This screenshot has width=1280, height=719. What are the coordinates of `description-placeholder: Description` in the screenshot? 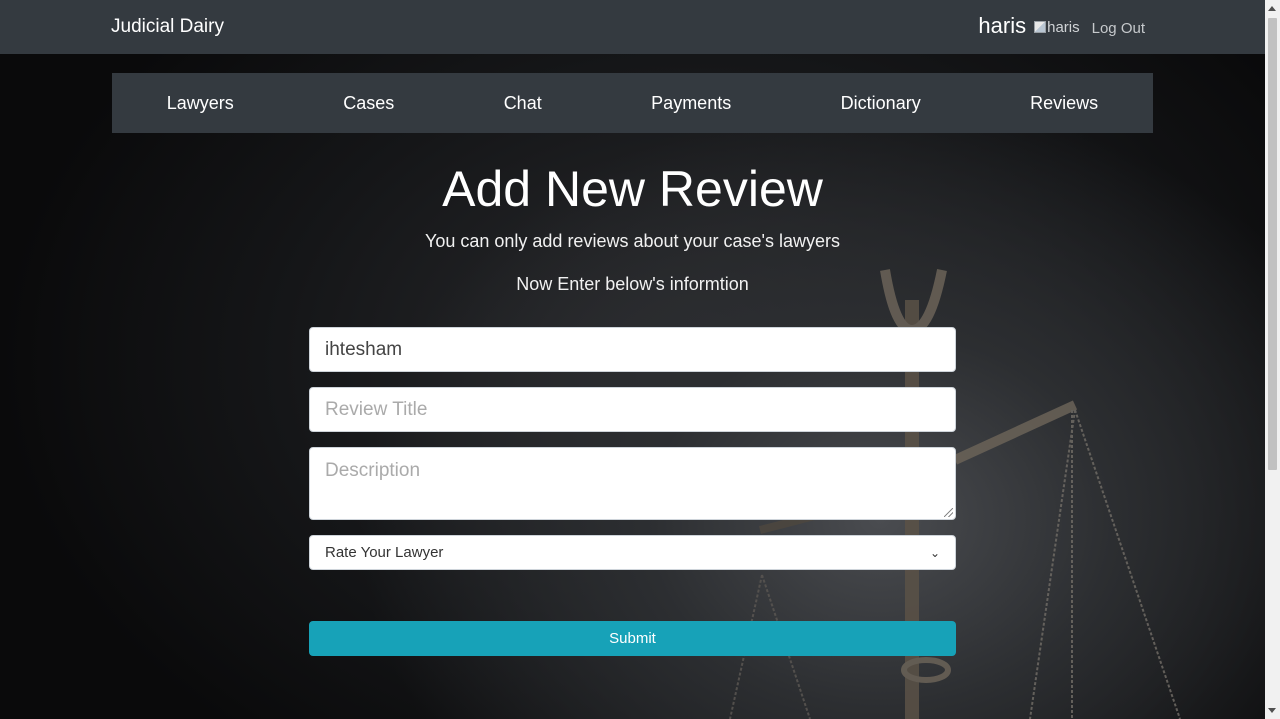 It's located at (373, 470).